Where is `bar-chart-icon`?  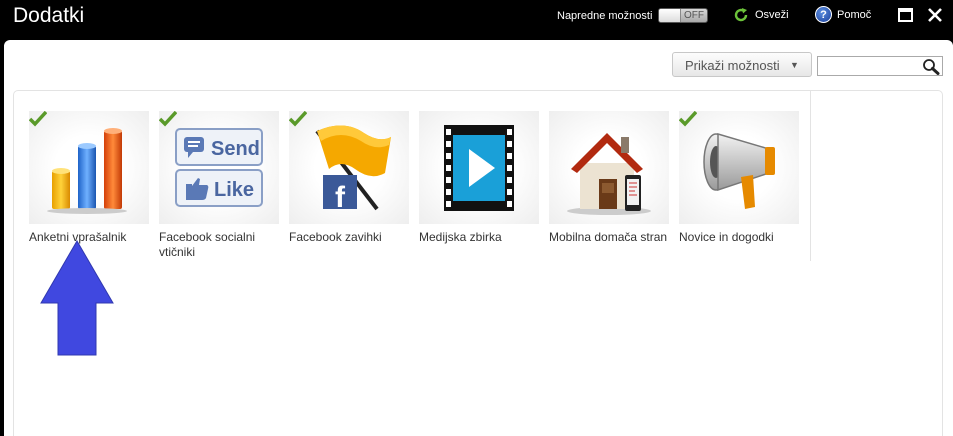 bar-chart-icon is located at coordinates (87, 171).